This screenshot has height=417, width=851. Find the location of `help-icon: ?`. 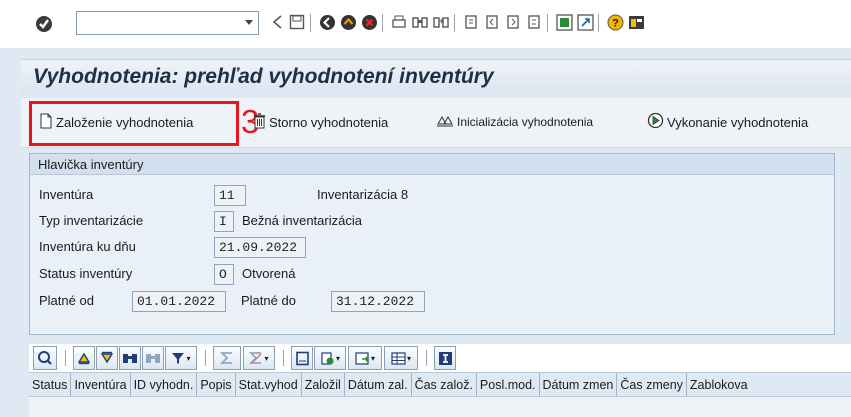

help-icon: ? is located at coordinates (615, 22).